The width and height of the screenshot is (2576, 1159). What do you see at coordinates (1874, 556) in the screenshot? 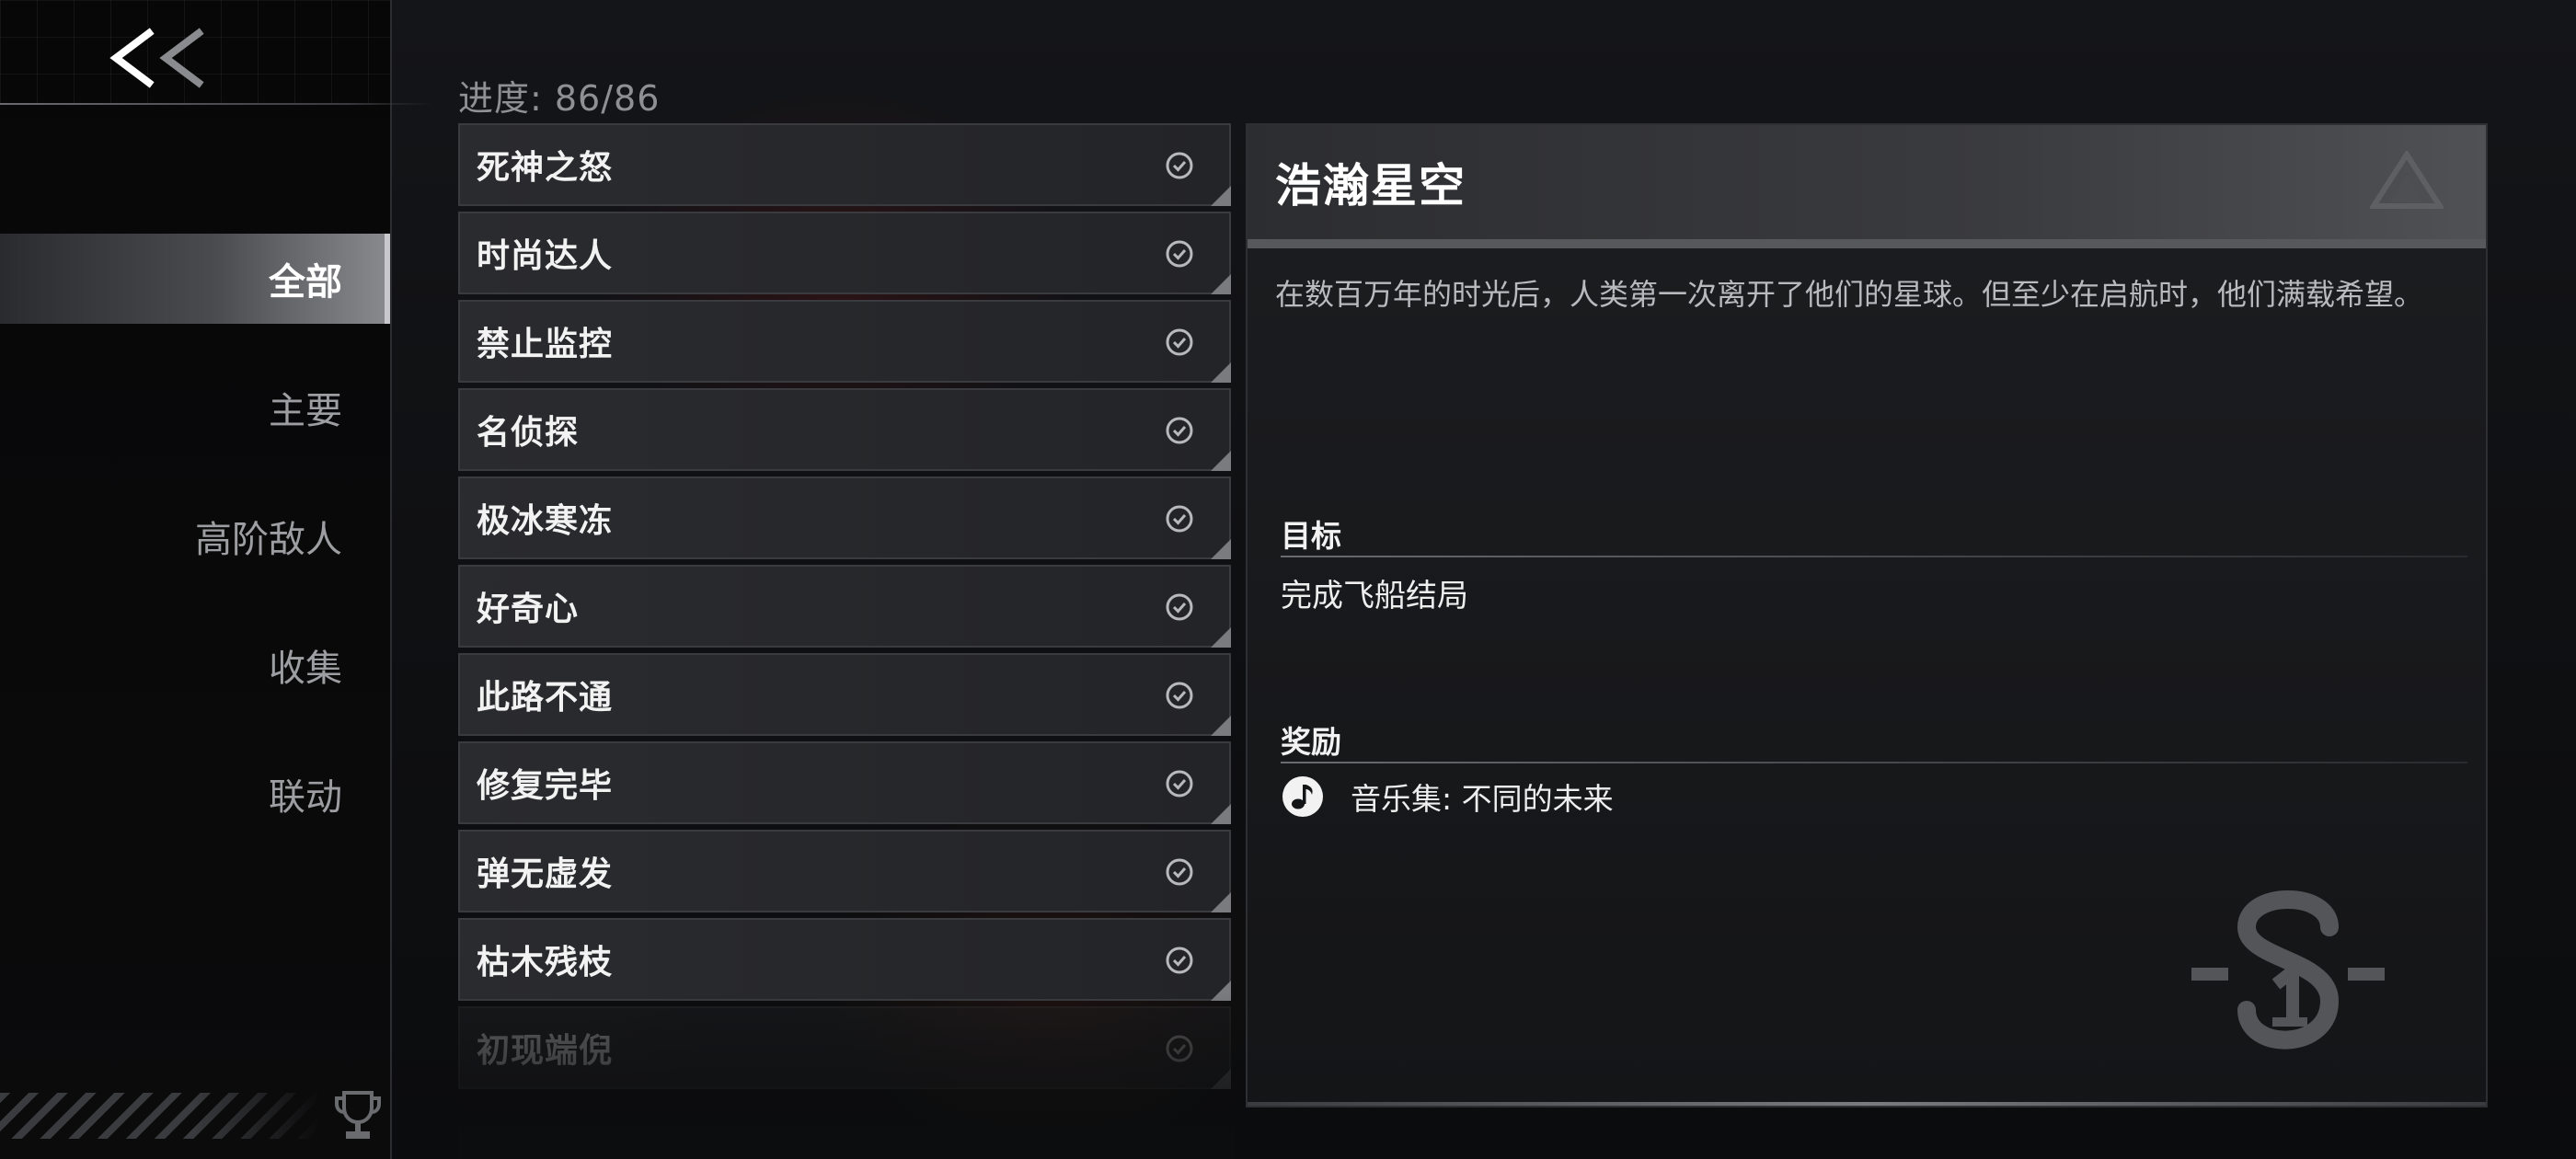
I see `goal-divider` at bounding box center [1874, 556].